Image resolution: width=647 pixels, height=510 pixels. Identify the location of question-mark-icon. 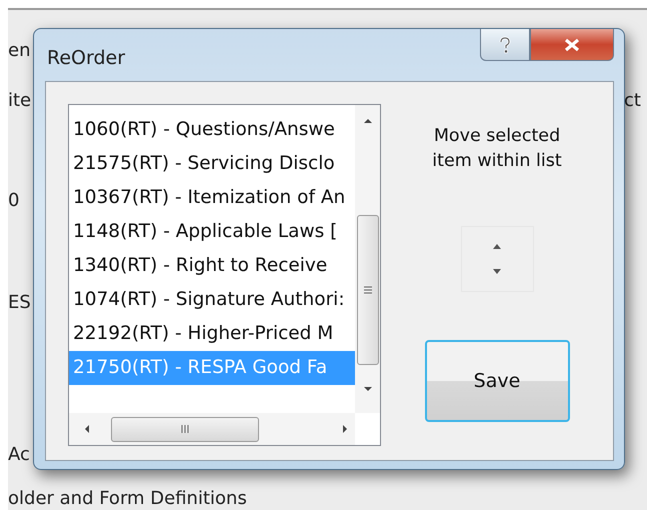
(505, 45).